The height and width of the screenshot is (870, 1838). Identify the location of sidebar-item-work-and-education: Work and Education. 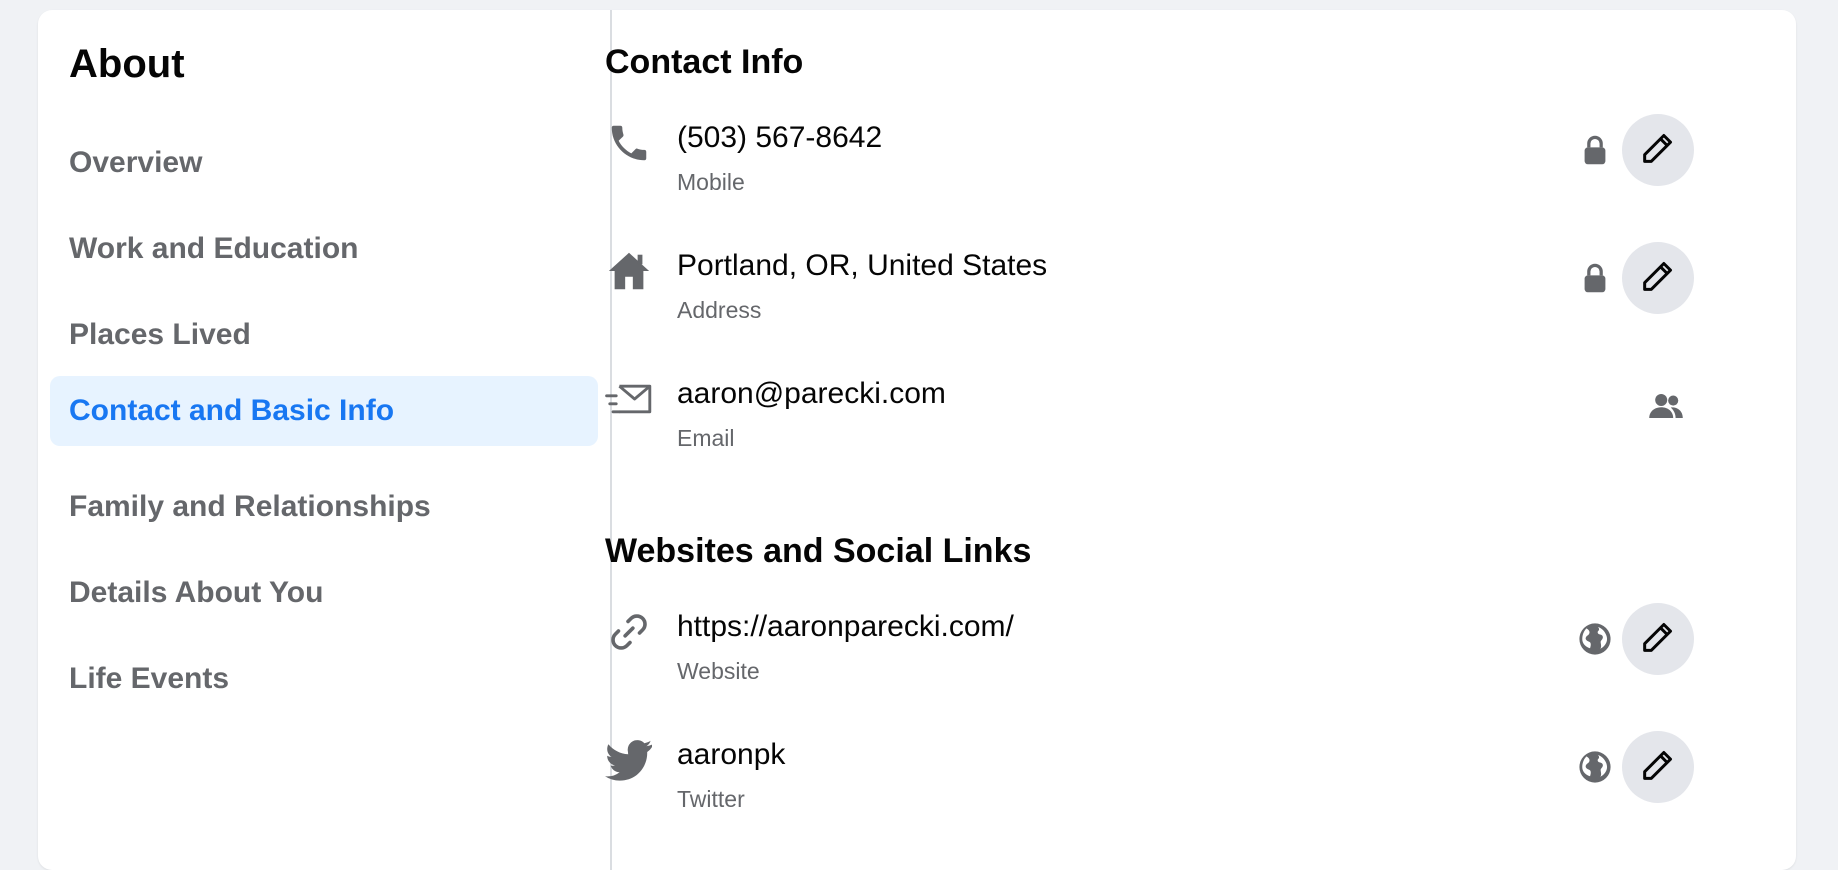
(324, 249).